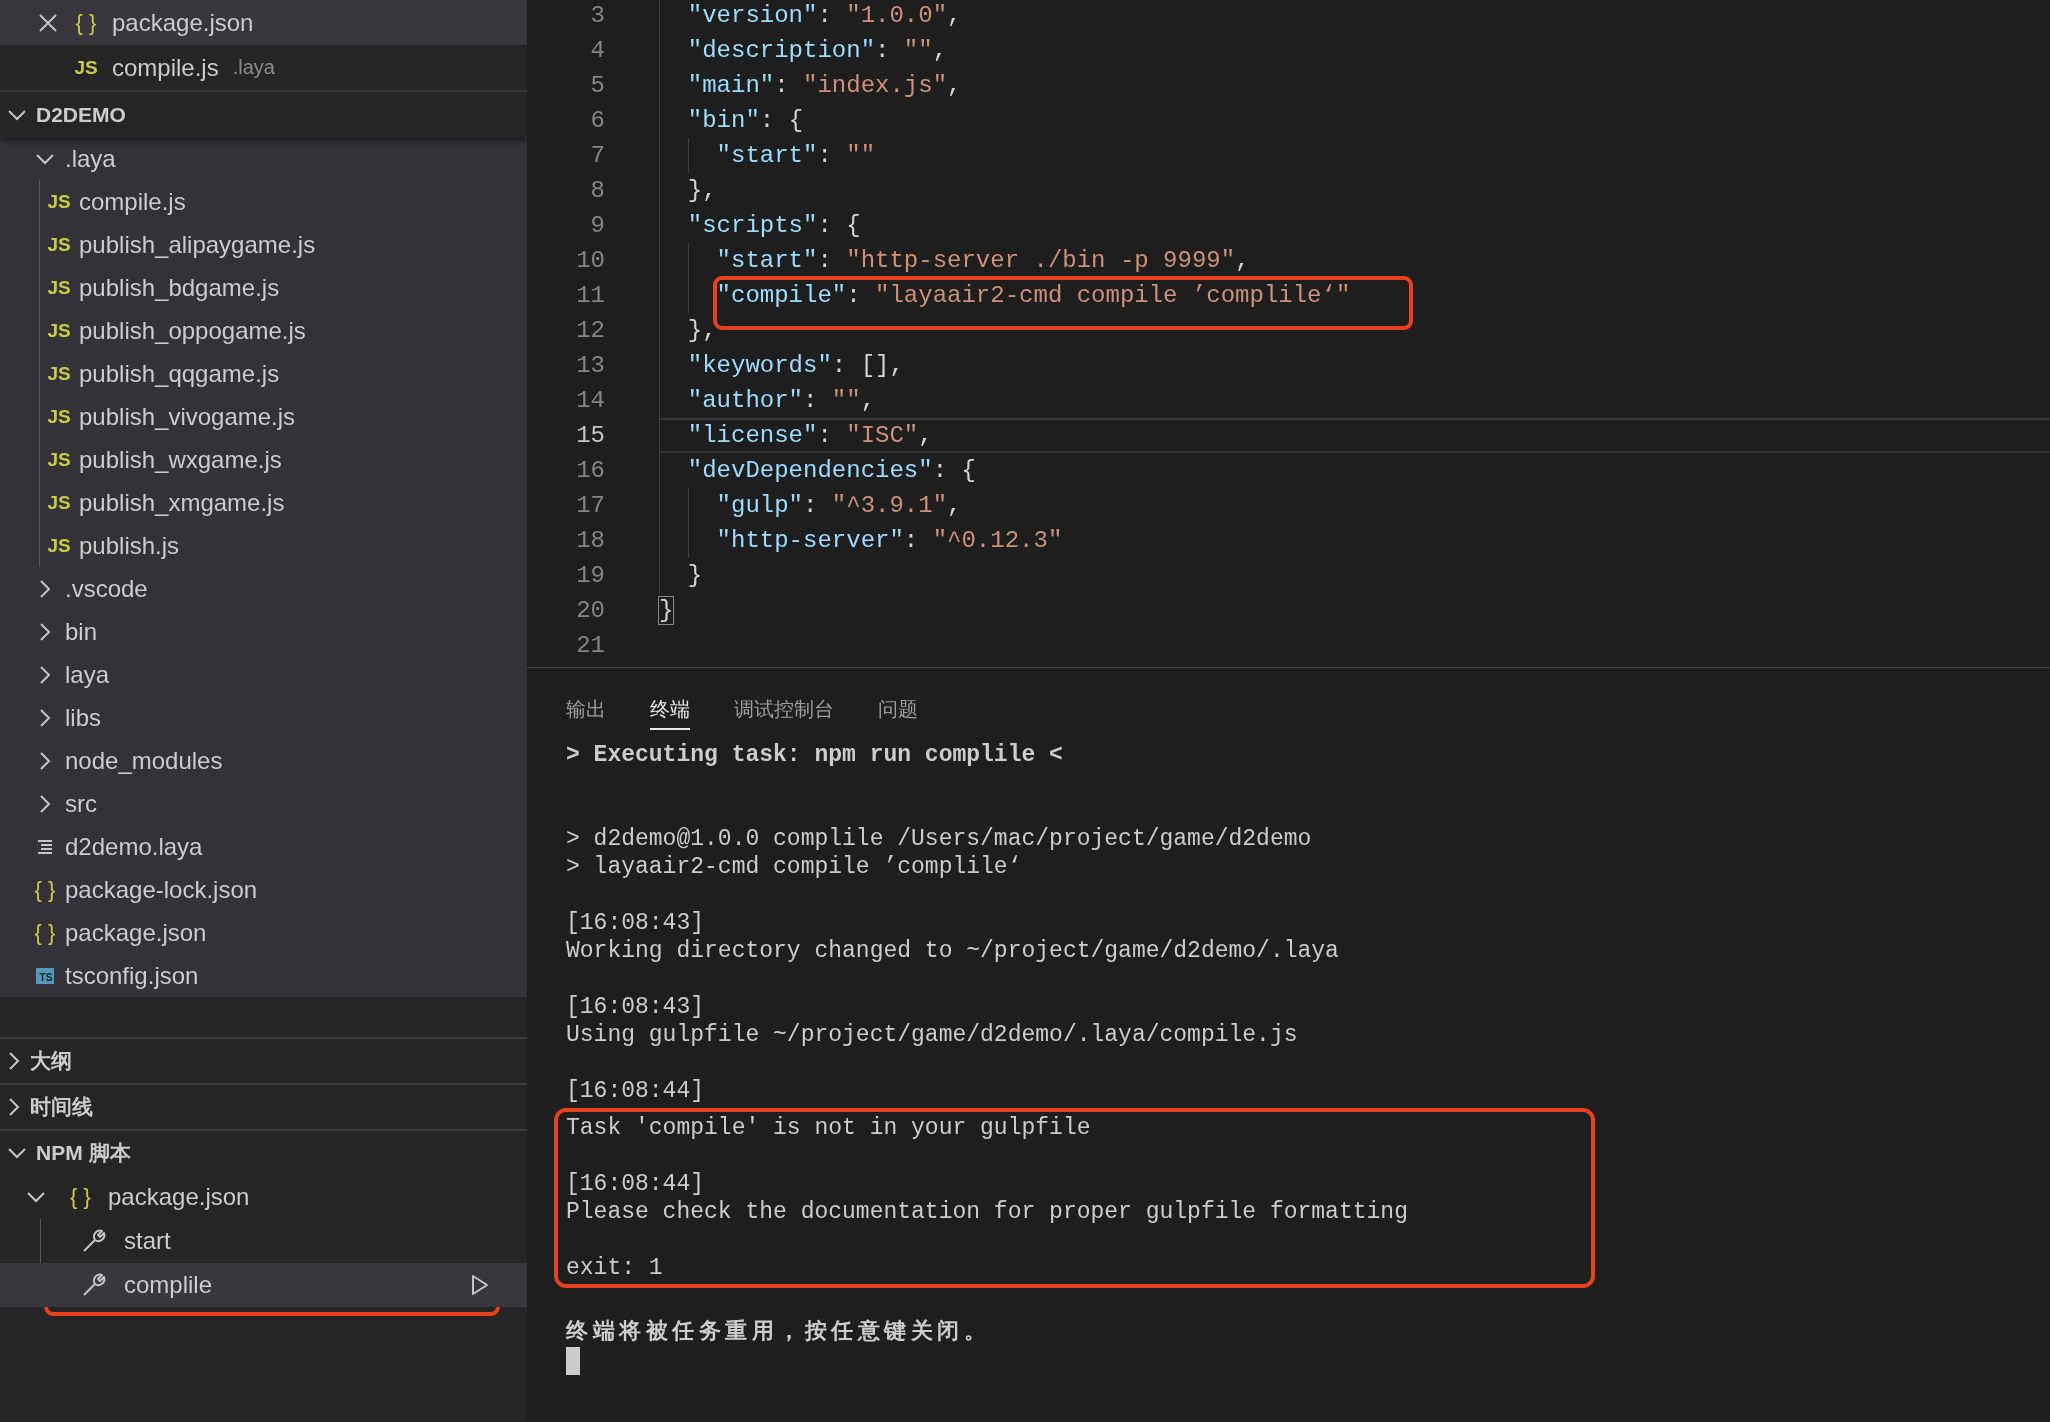 This screenshot has width=2050, height=1422. I want to click on panel-tab: 输出, so click(586, 713).